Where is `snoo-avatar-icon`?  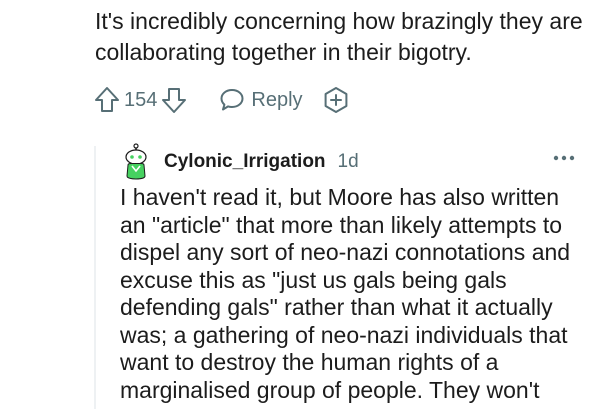 snoo-avatar-icon is located at coordinates (136, 161).